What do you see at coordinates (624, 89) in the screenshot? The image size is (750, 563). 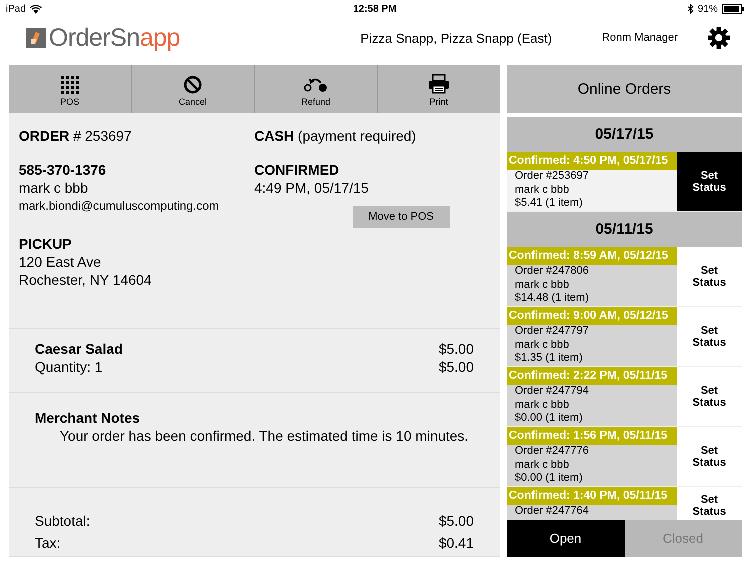 I see `panel-title: Online Orders` at bounding box center [624, 89].